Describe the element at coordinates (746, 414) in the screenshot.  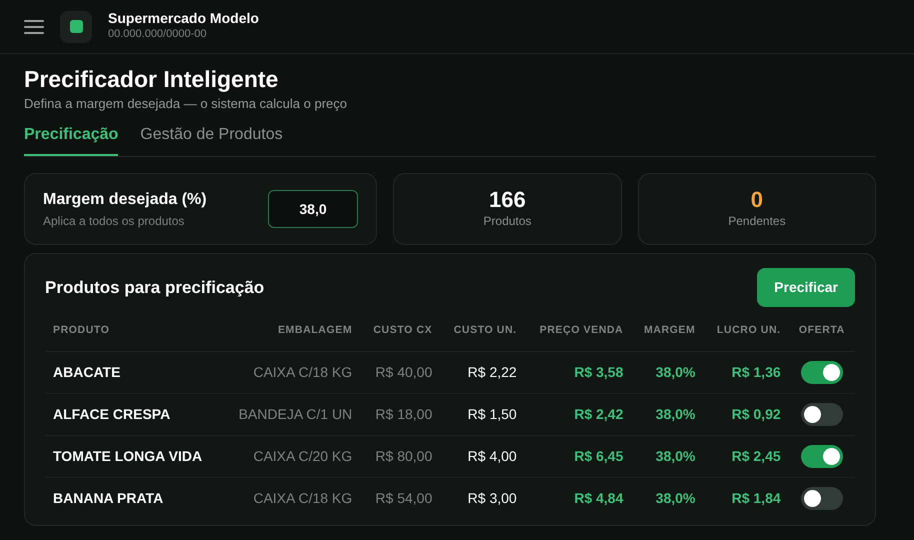
I see `table-cell: R$ 0,92` at that location.